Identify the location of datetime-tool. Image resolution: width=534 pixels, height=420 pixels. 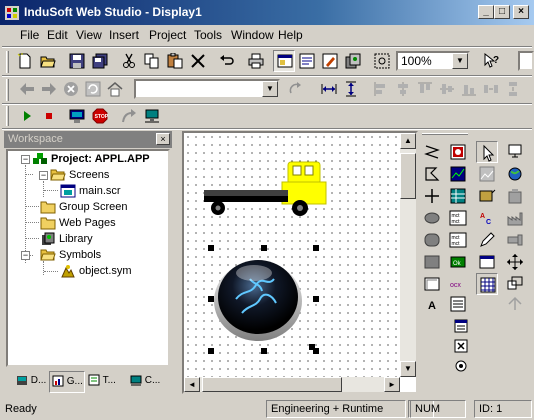
(461, 326).